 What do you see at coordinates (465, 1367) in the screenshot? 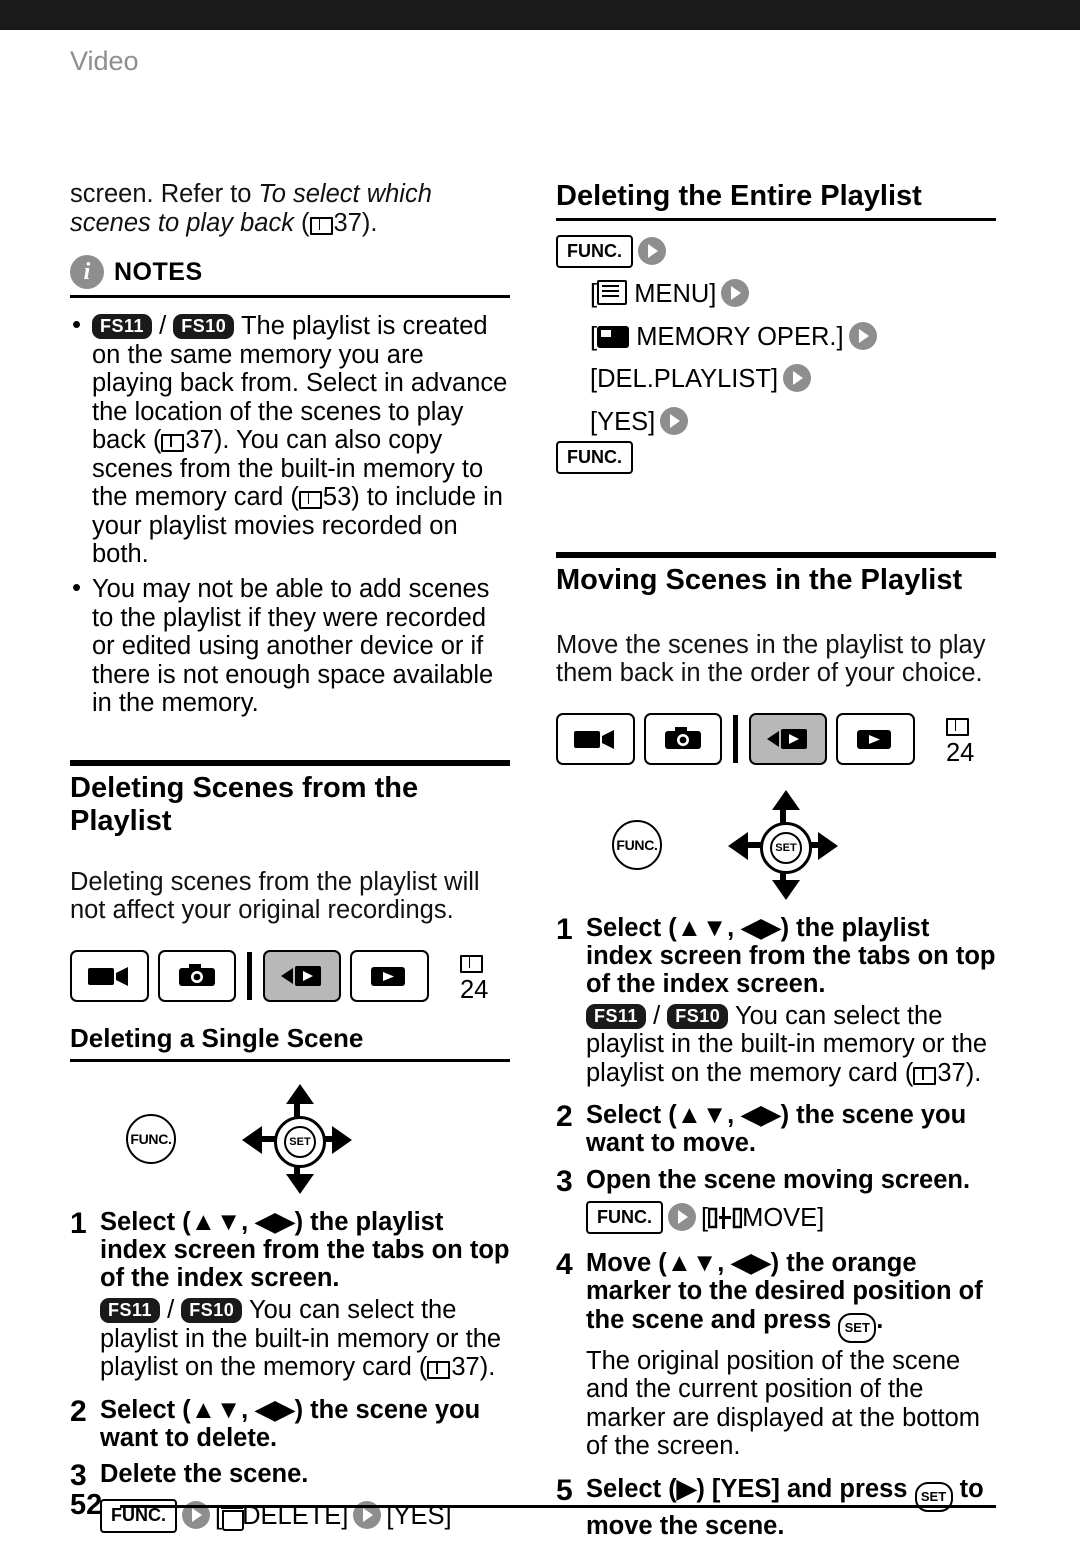
I see `step-note-ref: 37` at bounding box center [465, 1367].